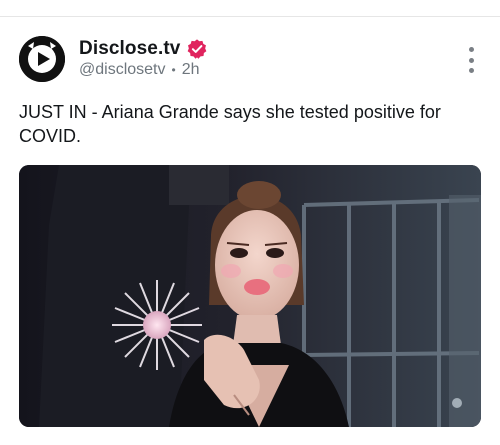 The image size is (500, 445). Describe the element at coordinates (122, 70) in the screenshot. I see `author-handle: @disclosetv` at that location.